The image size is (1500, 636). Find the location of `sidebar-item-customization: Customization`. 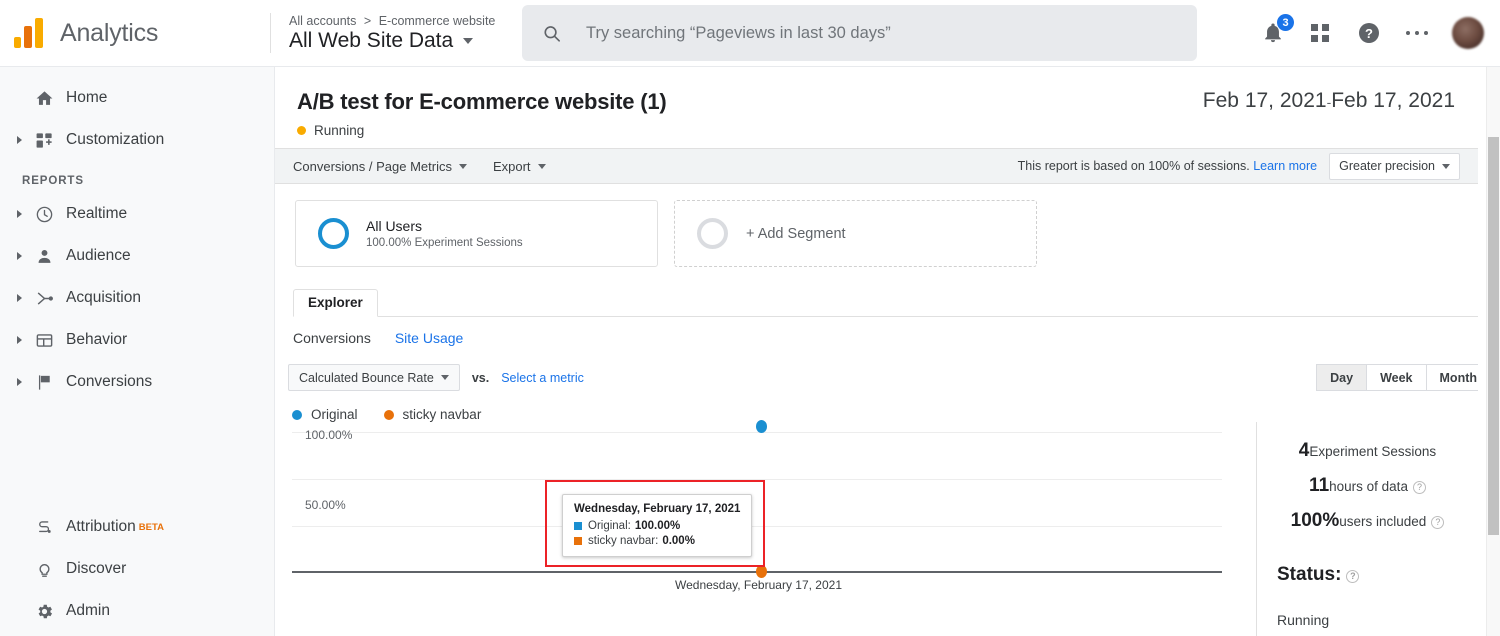

sidebar-item-customization: Customization is located at coordinates (137, 140).